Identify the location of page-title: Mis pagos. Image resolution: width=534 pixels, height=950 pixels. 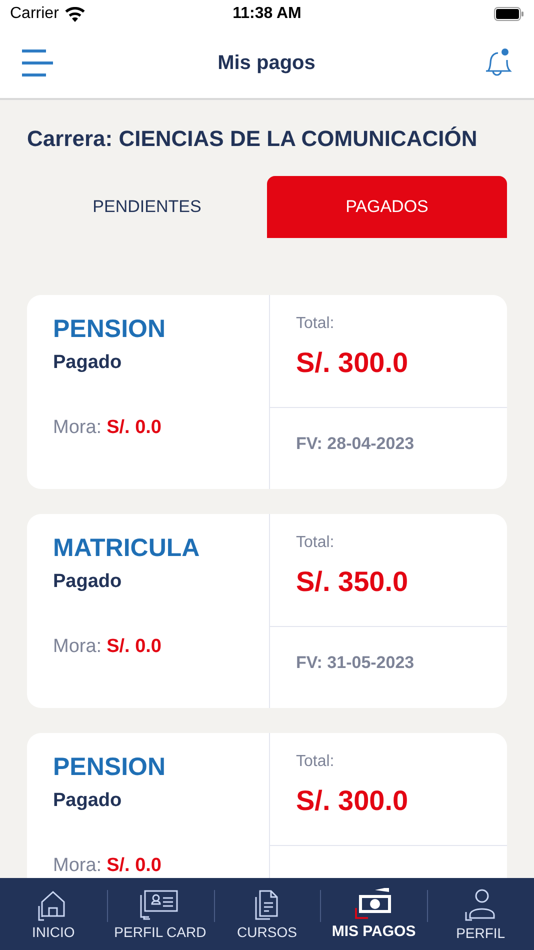
(267, 63).